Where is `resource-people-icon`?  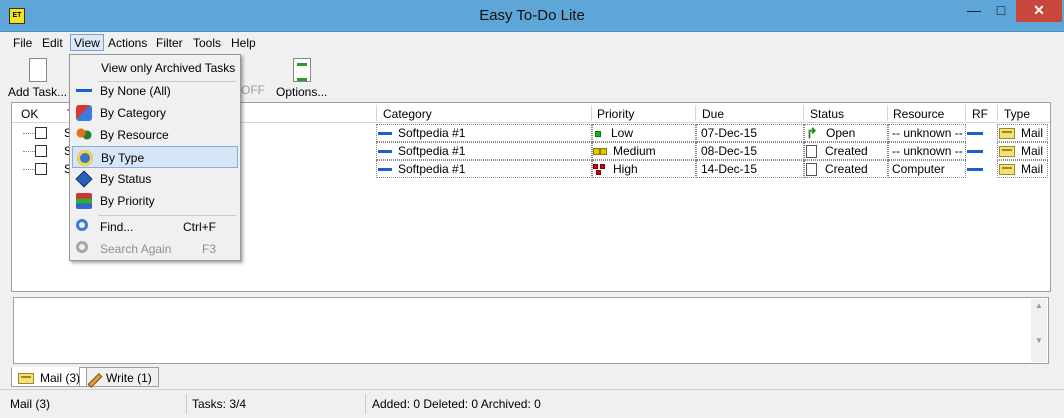
resource-people-icon is located at coordinates (84, 135).